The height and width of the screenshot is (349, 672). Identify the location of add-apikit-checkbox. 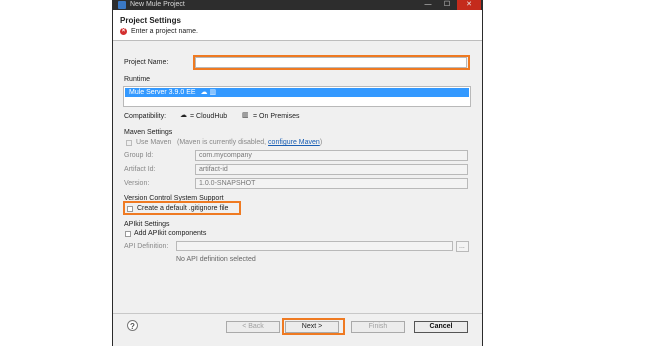
(128, 234).